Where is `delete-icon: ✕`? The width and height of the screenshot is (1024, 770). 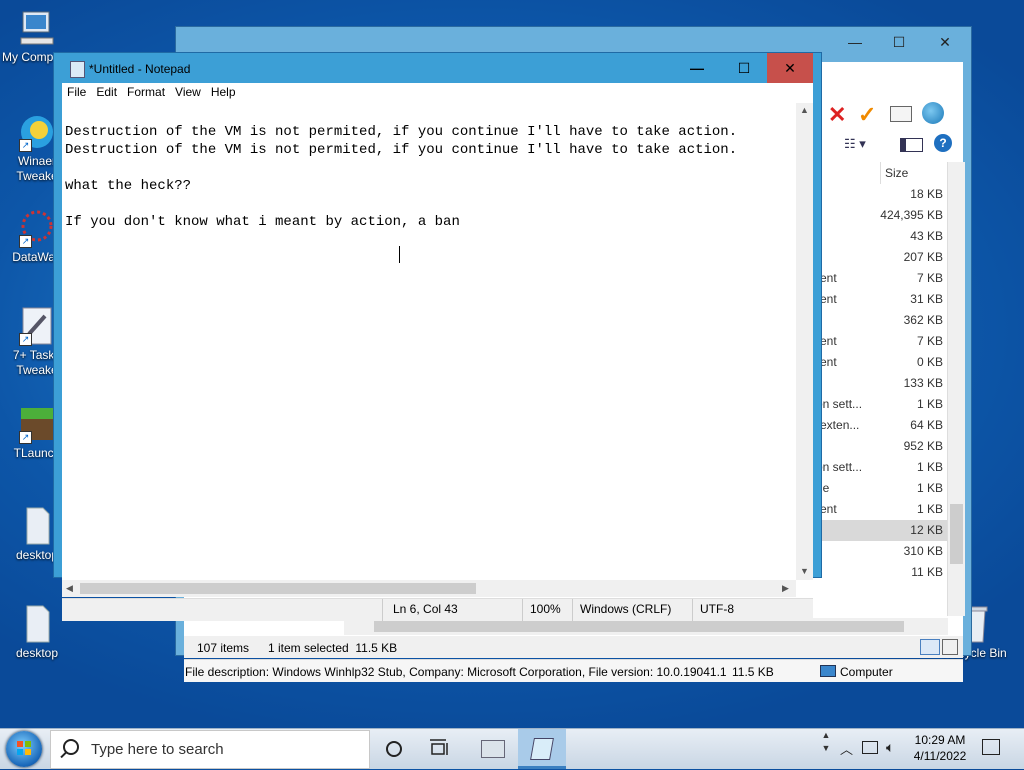
delete-icon: ✕ is located at coordinates (837, 115).